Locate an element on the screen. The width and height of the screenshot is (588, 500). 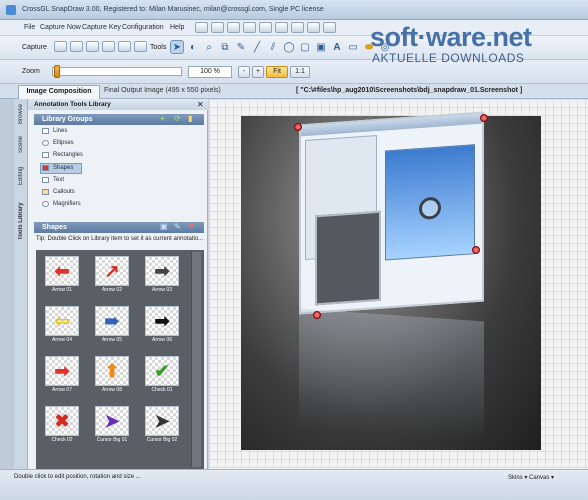
copy-icon is located at coordinates (281, 27).